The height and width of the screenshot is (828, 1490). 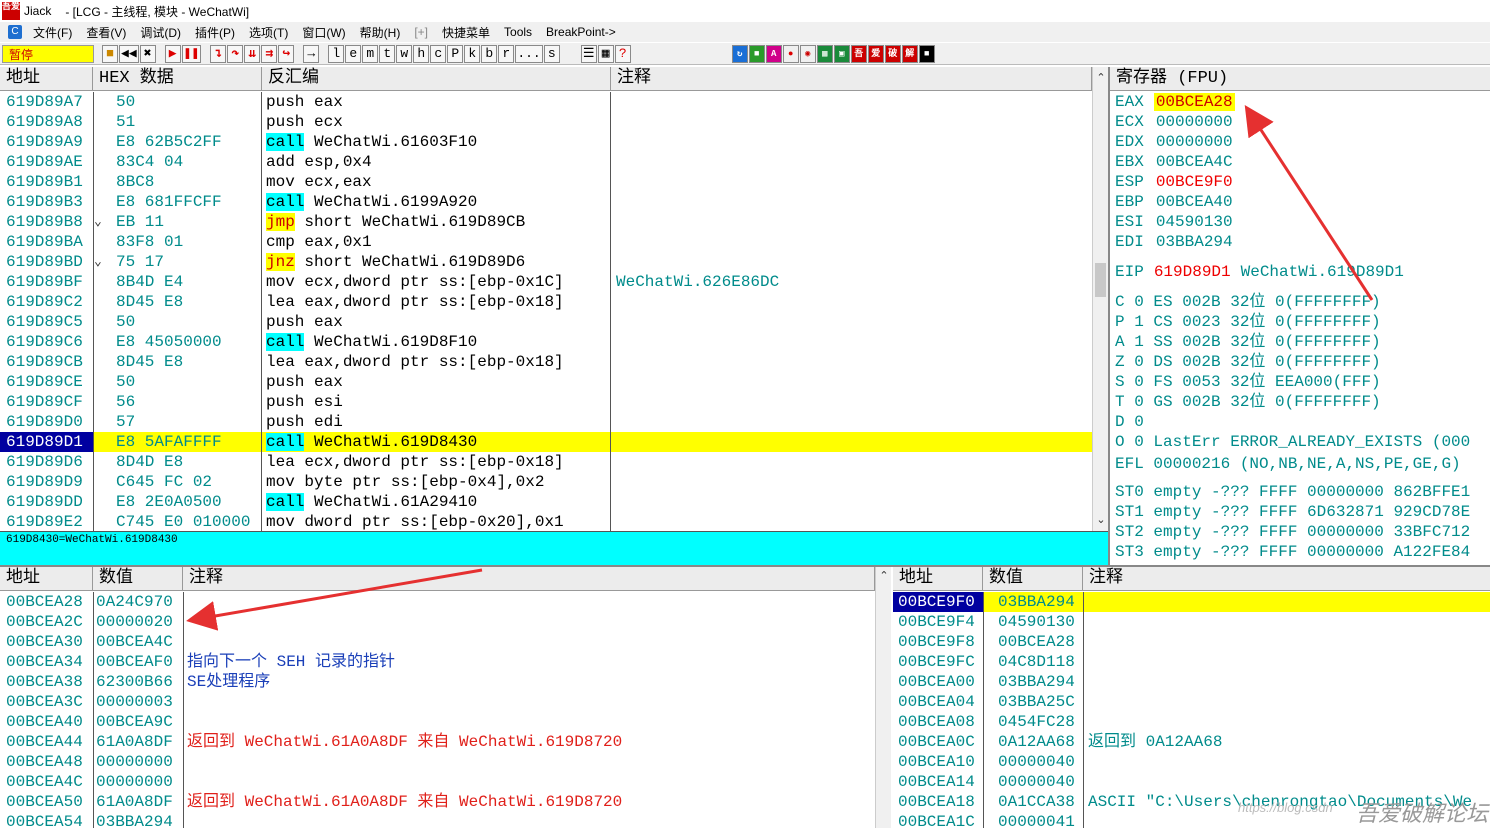 I want to click on register-value: 03BBA294, so click(x=1194, y=242).